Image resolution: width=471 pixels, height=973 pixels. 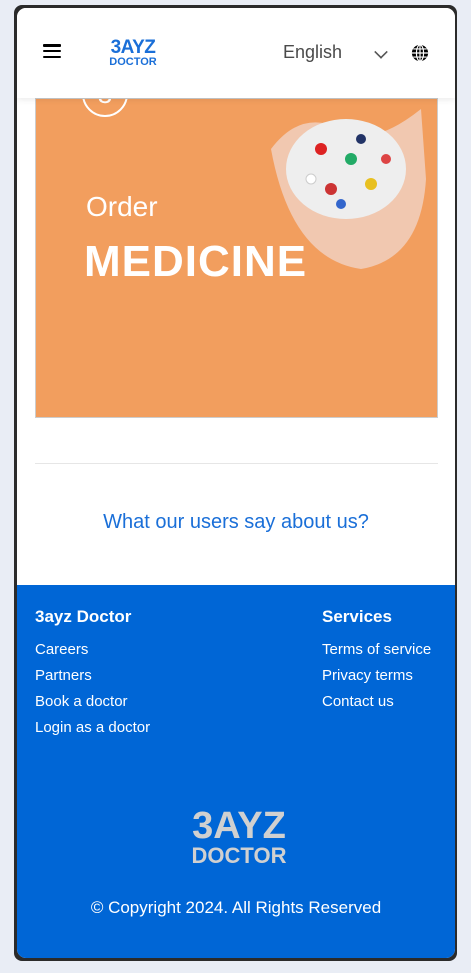 What do you see at coordinates (236, 522) in the screenshot?
I see `testimonials-heading: What our users say about us?` at bounding box center [236, 522].